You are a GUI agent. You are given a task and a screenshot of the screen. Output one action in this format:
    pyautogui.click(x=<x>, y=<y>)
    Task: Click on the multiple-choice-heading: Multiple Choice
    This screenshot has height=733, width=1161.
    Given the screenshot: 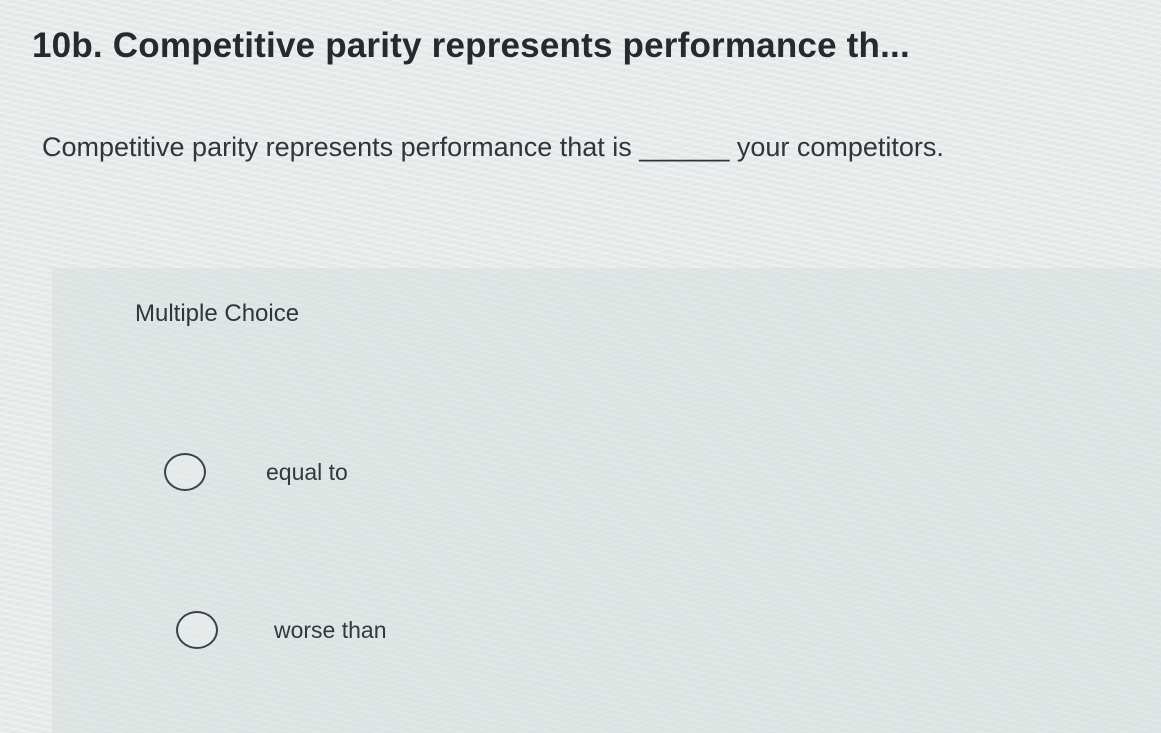 What is the action you would take?
    pyautogui.click(x=217, y=313)
    